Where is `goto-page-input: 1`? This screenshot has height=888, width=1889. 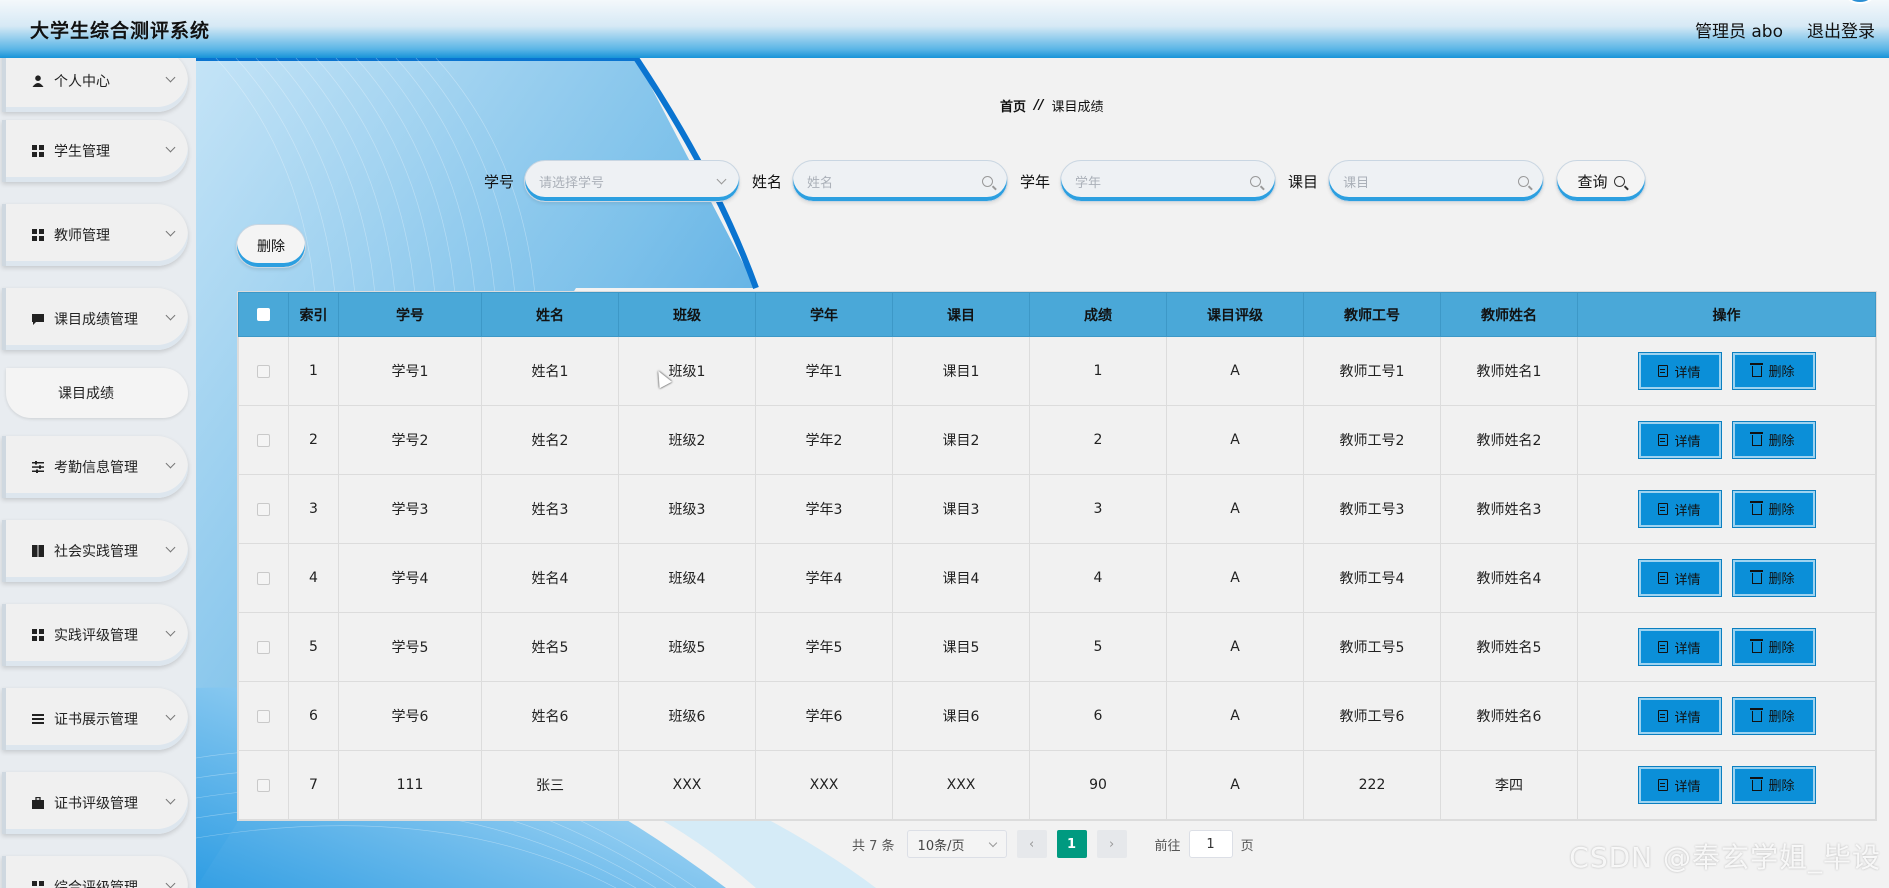 goto-page-input: 1 is located at coordinates (1210, 844).